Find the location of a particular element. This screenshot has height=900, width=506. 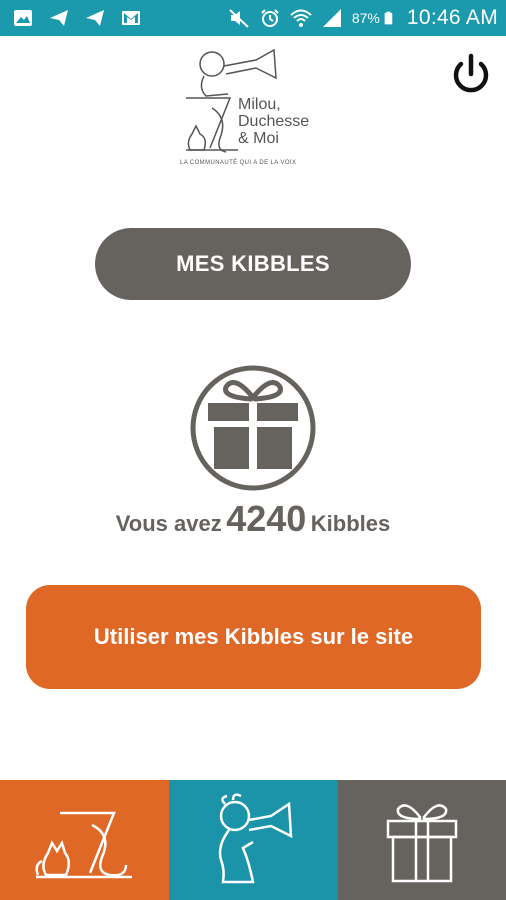

clock: 10:46 AM is located at coordinates (452, 17).